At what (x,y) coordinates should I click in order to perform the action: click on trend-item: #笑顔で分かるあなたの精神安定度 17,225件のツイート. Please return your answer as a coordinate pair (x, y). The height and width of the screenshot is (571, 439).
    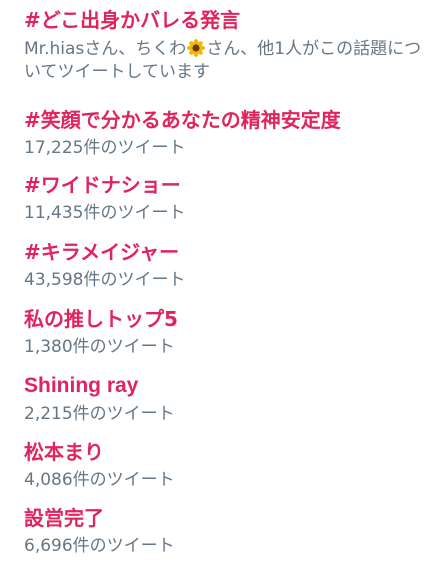
    Looking at the image, I should click on (227, 133).